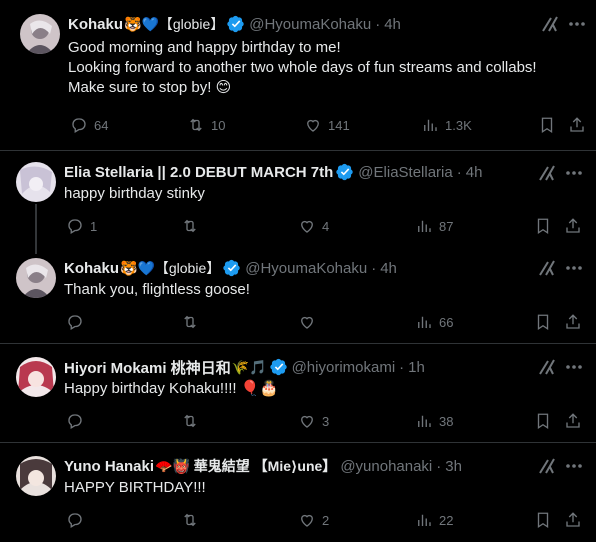 The image size is (596, 542). Describe the element at coordinates (89, 125) in the screenshot. I see `reply-button: 64` at that location.